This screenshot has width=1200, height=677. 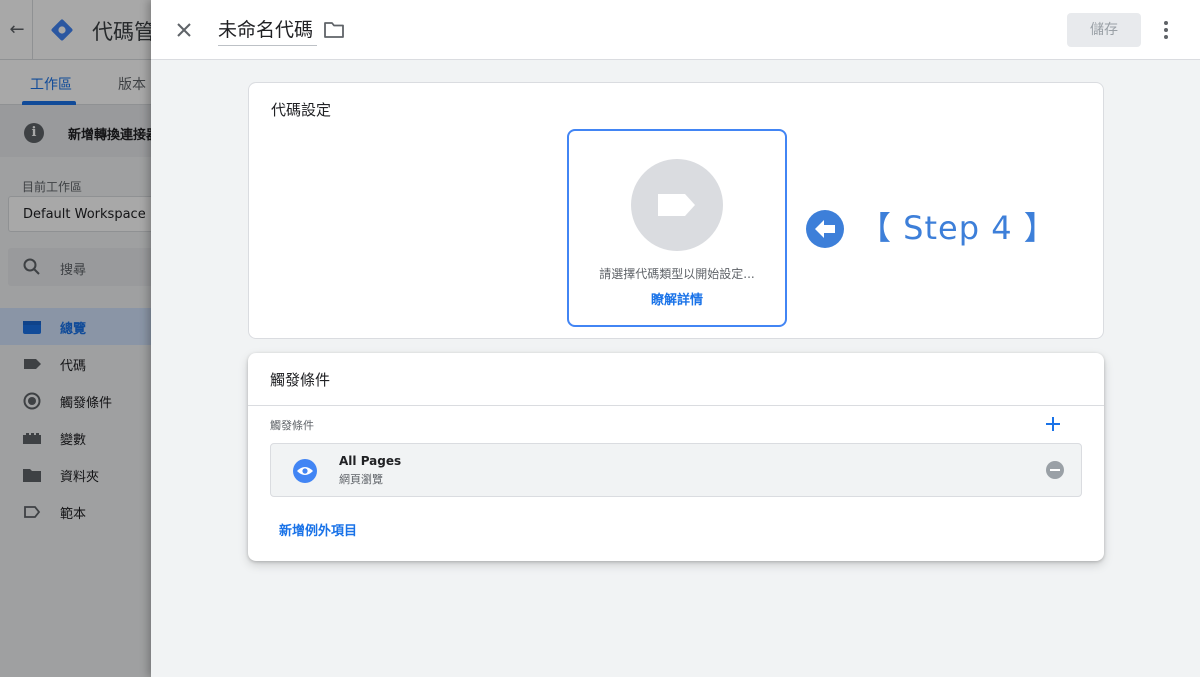 I want to click on step-annotation: 【 Step 4 】, so click(x=958, y=228).